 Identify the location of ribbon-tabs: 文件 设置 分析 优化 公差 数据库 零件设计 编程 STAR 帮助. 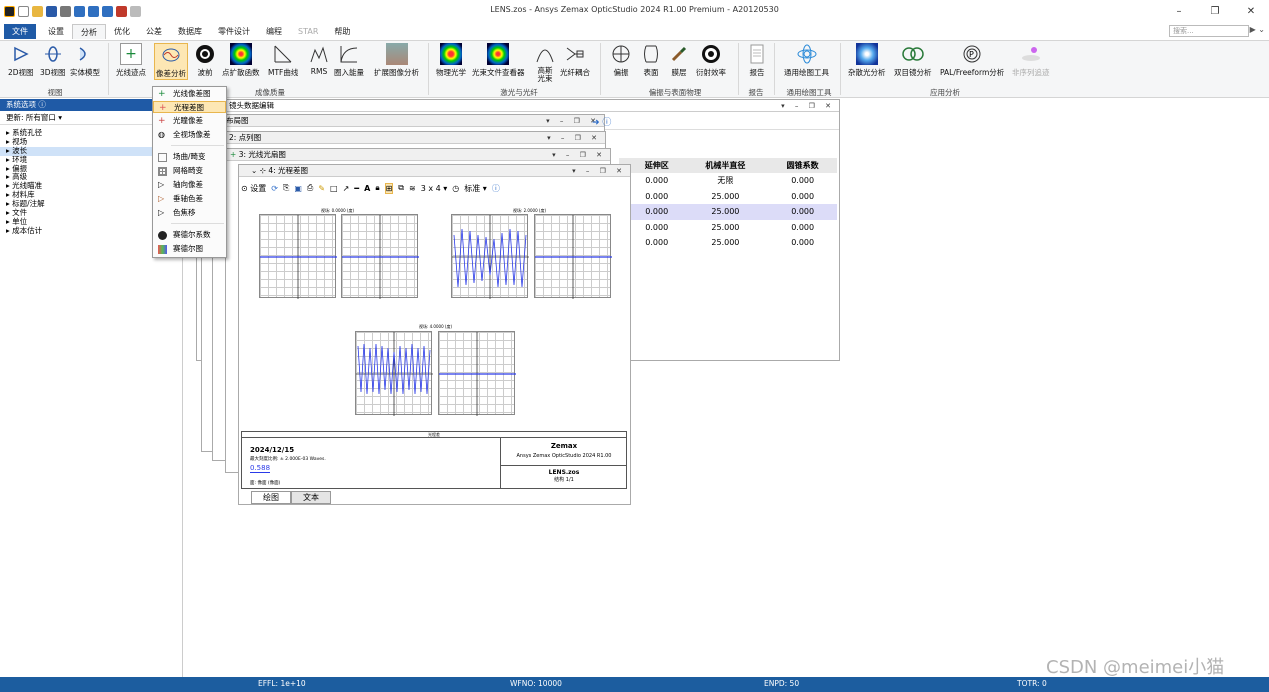
(634, 31).